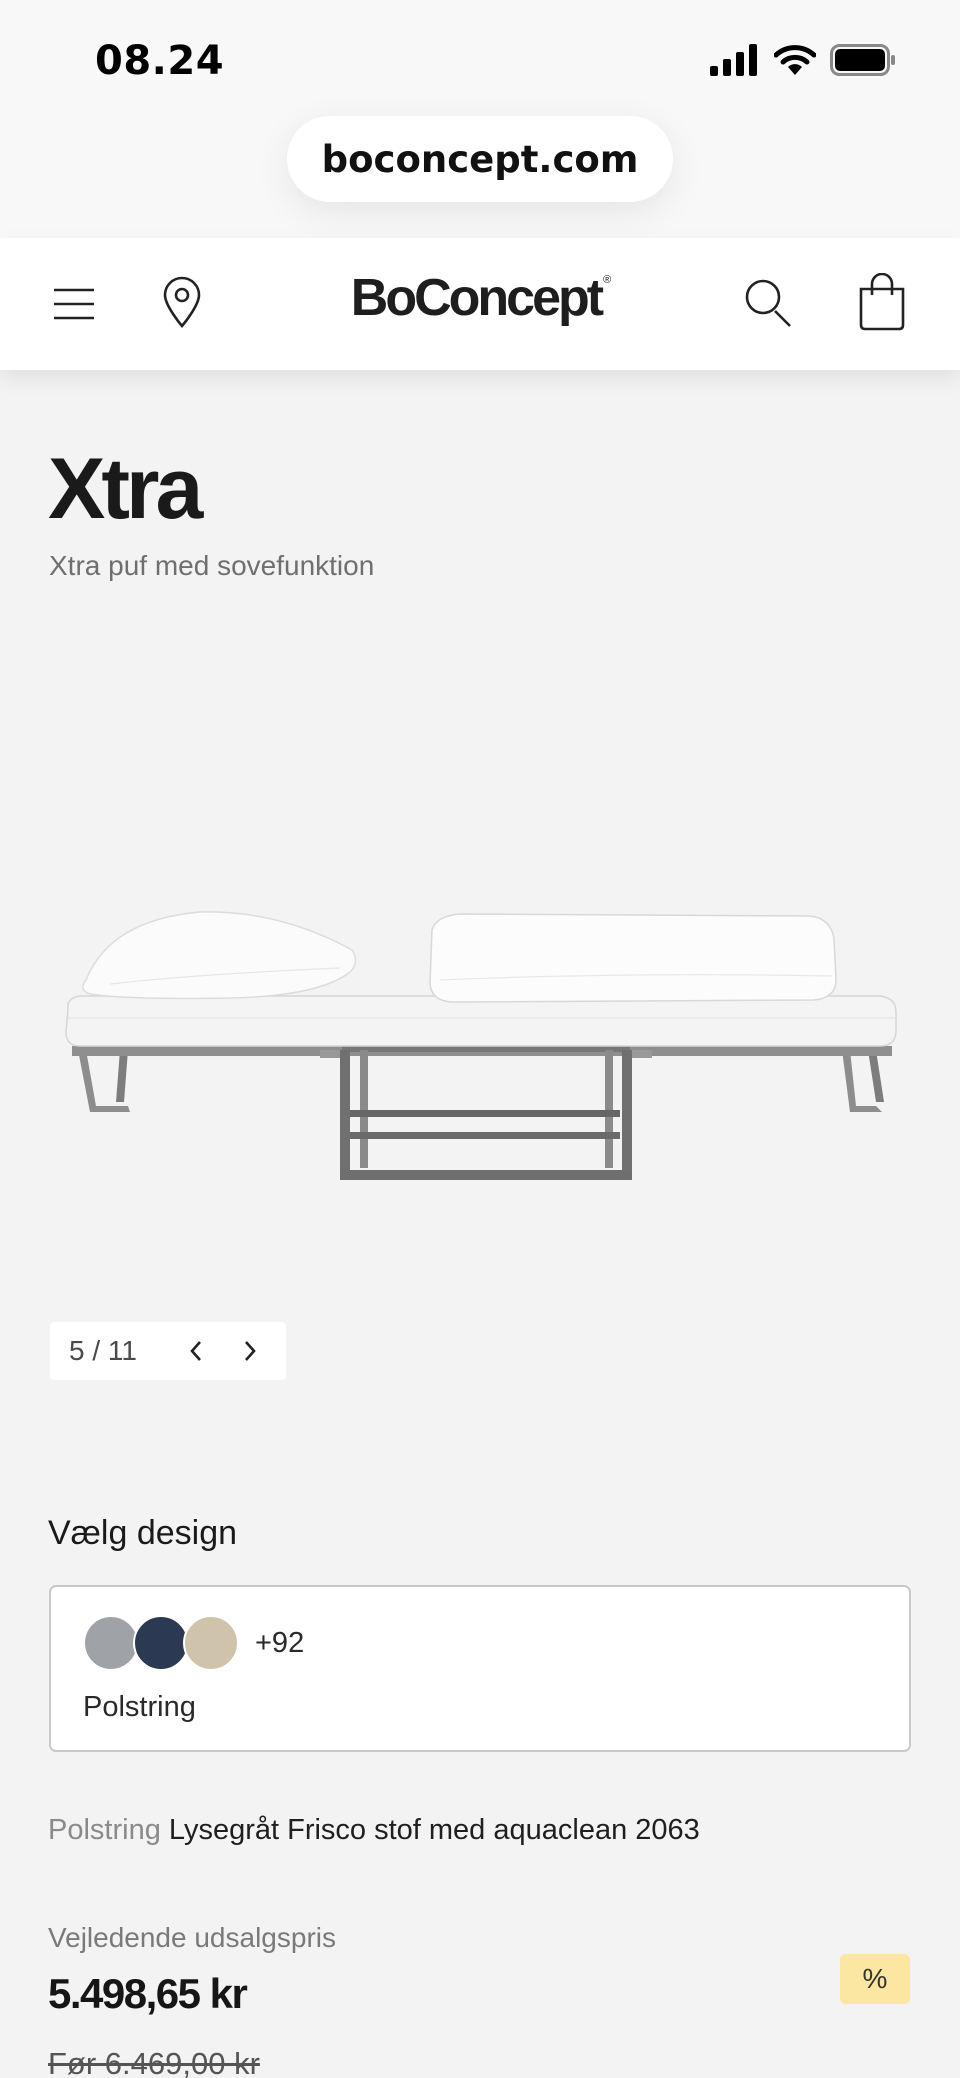 This screenshot has height=2078, width=960. Describe the element at coordinates (862, 60) in the screenshot. I see `battery-icon` at that location.